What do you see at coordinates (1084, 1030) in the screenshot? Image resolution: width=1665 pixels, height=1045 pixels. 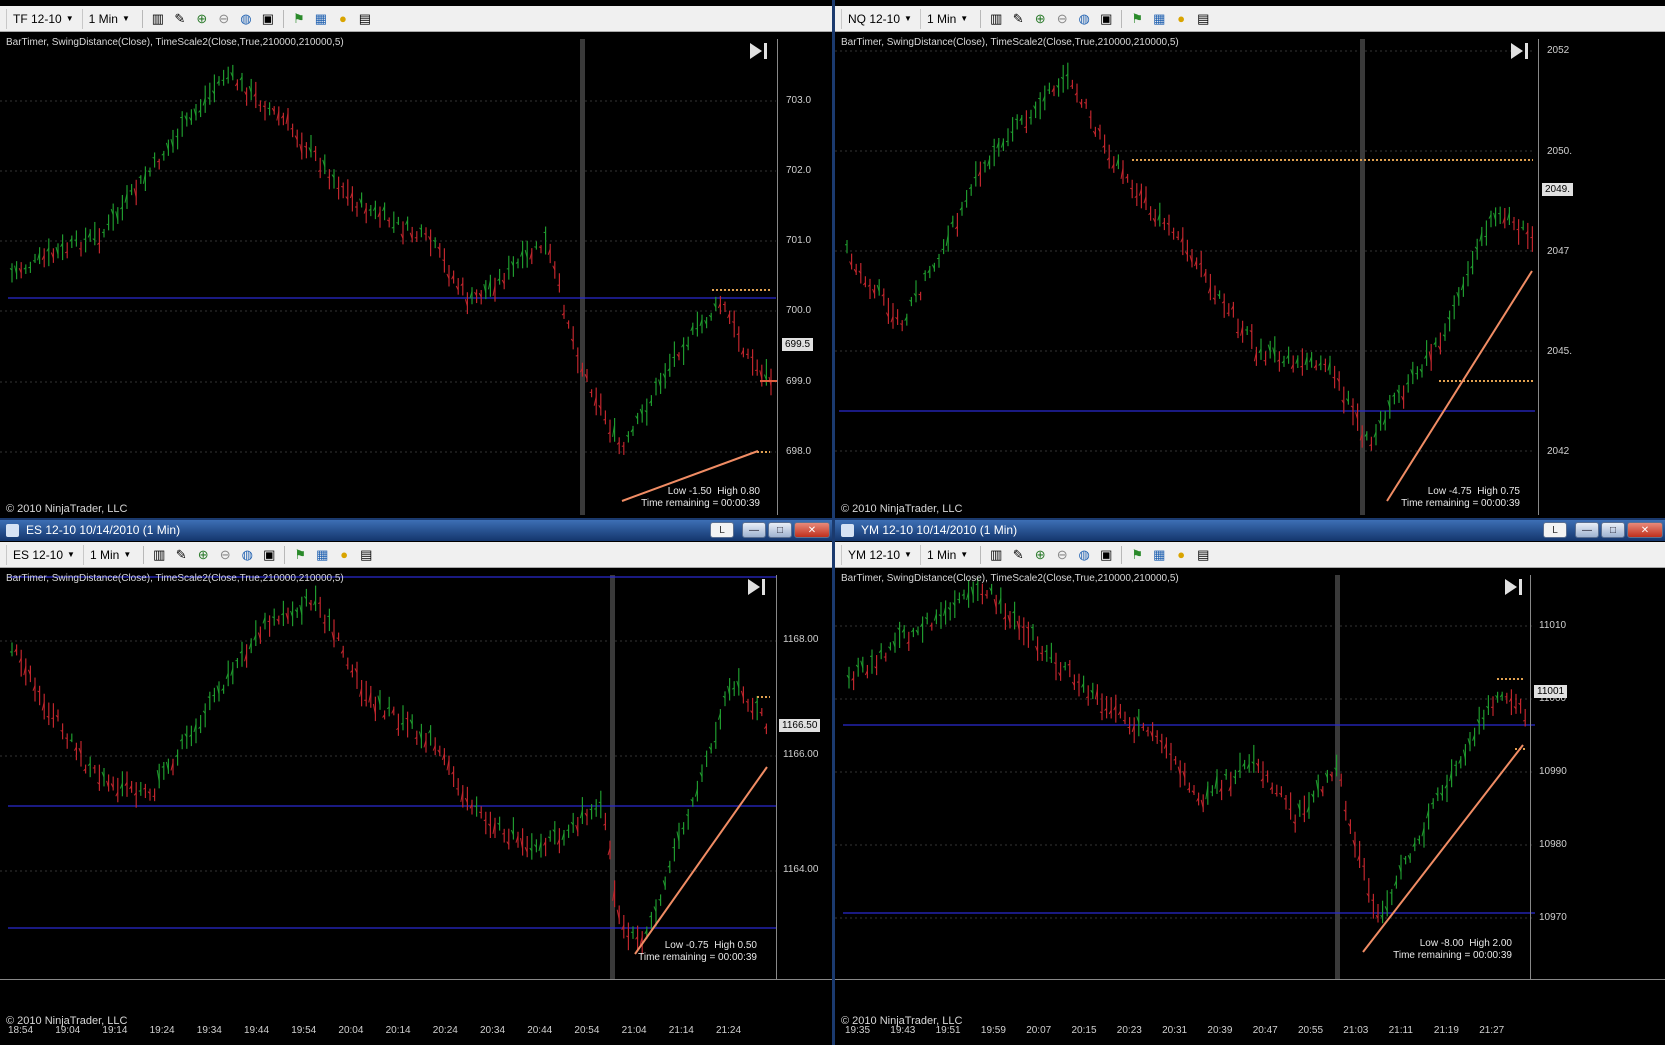 I see `time-tick: 20:15` at bounding box center [1084, 1030].